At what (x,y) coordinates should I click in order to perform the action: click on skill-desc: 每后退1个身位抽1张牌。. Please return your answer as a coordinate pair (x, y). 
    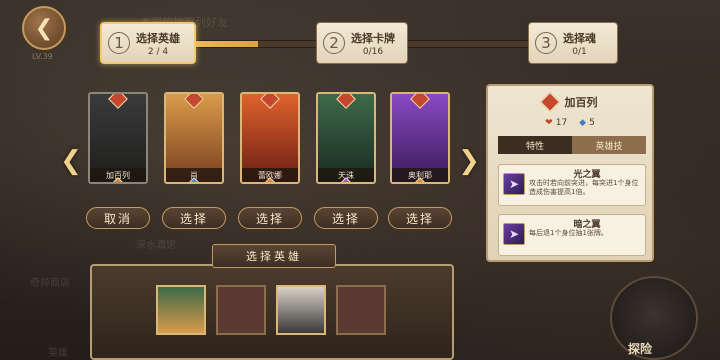
    Looking at the image, I should click on (568, 233).